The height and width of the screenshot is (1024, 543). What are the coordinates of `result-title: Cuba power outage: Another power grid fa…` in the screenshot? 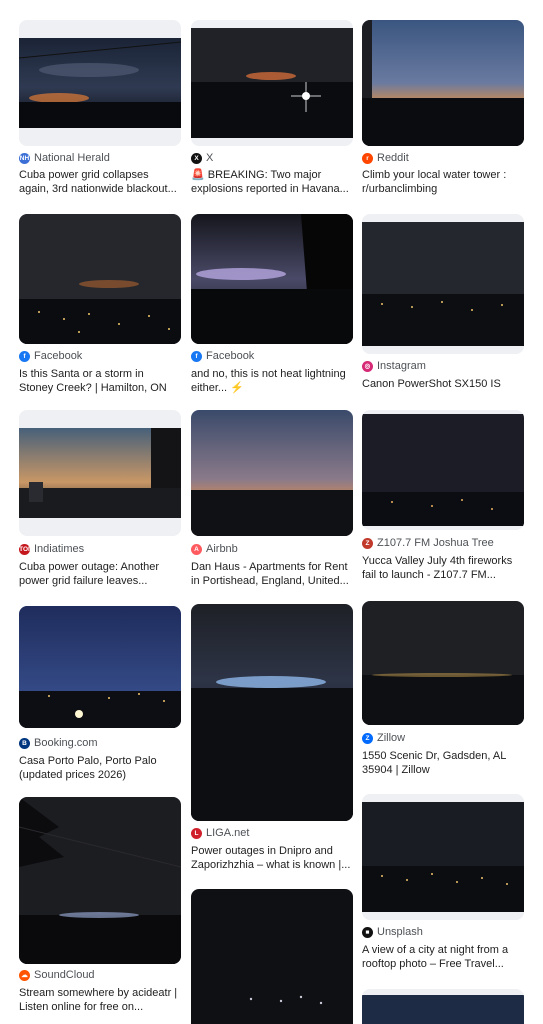 It's located at (100, 574).